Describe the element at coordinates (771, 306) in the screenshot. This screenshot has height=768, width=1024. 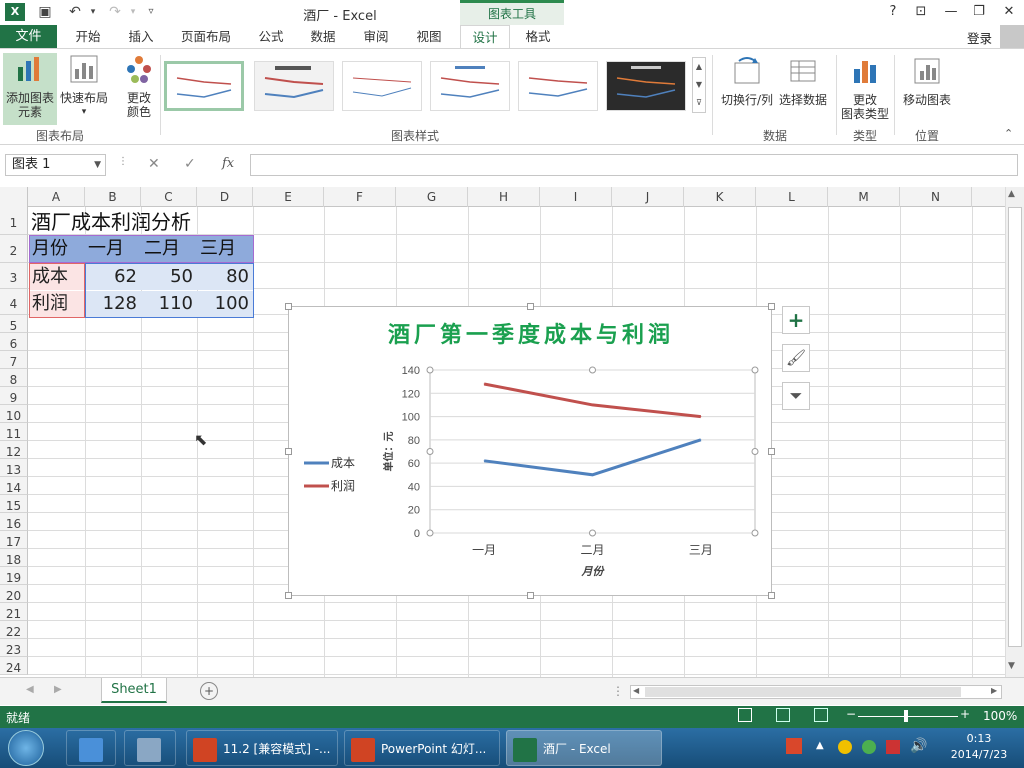
I see `resize-handle-ne` at that location.